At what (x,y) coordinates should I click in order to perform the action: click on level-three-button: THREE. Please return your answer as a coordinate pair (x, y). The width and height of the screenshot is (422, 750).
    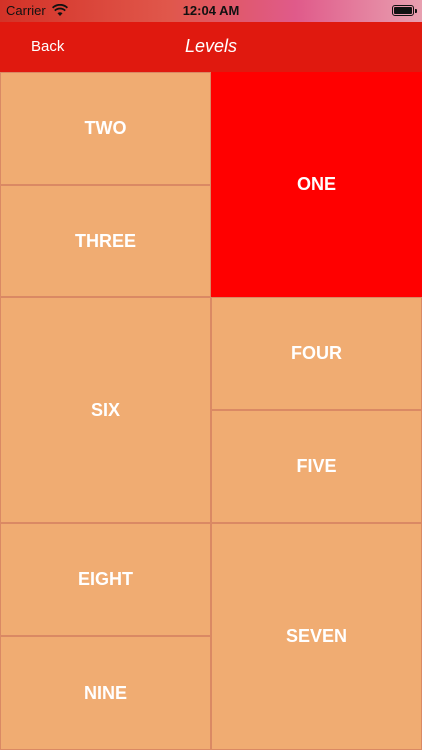
    Looking at the image, I should click on (105, 241).